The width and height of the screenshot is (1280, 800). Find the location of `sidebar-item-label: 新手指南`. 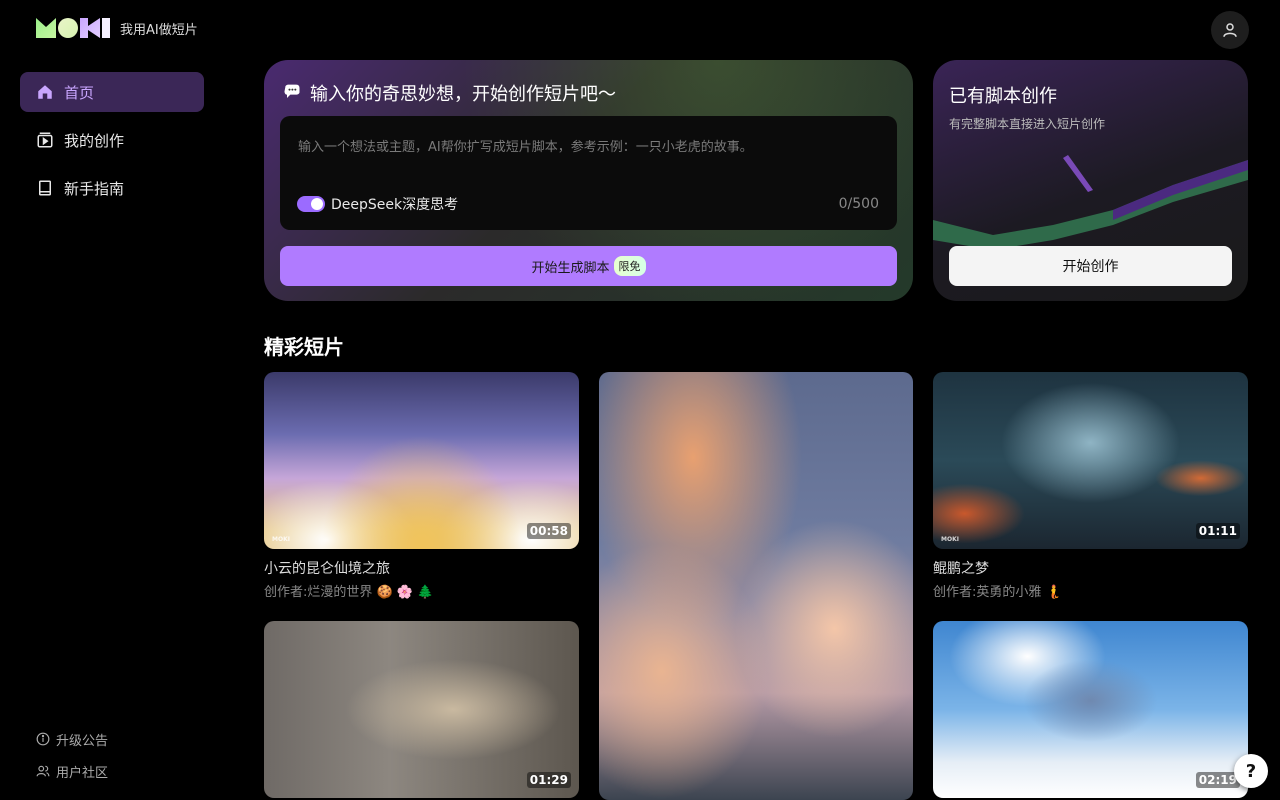

sidebar-item-label: 新手指南 is located at coordinates (94, 188).